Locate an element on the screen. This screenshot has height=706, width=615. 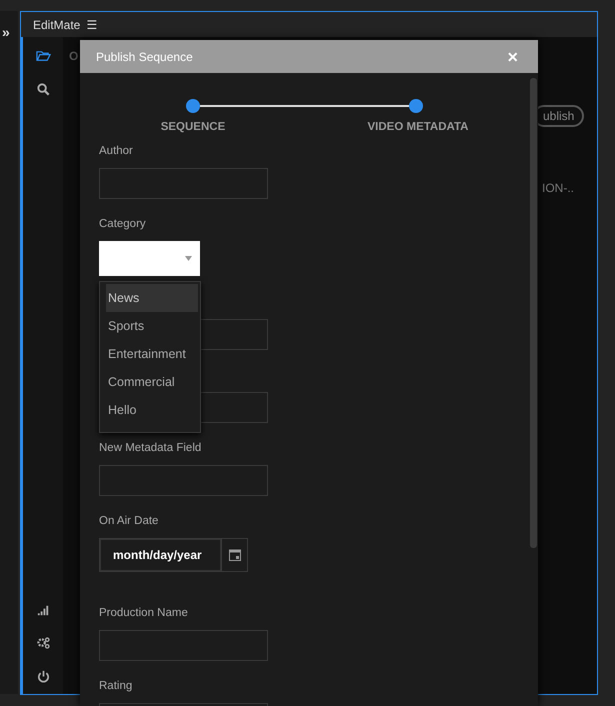
folder-icon is located at coordinates (43, 56).